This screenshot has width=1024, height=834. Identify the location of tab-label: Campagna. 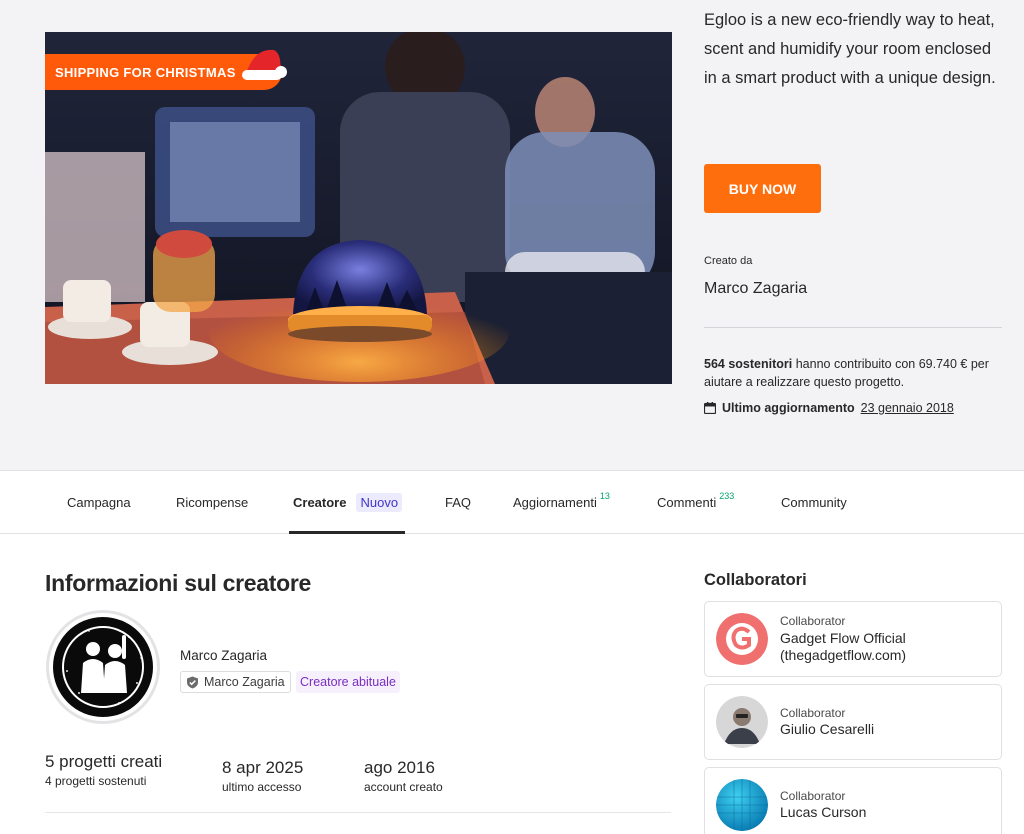
(99, 502).